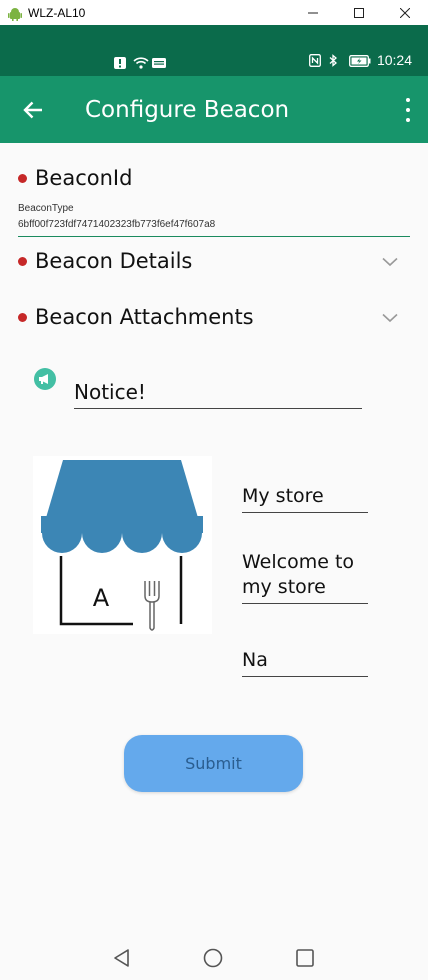  What do you see at coordinates (360, 60) in the screenshot?
I see `battery-icon` at bounding box center [360, 60].